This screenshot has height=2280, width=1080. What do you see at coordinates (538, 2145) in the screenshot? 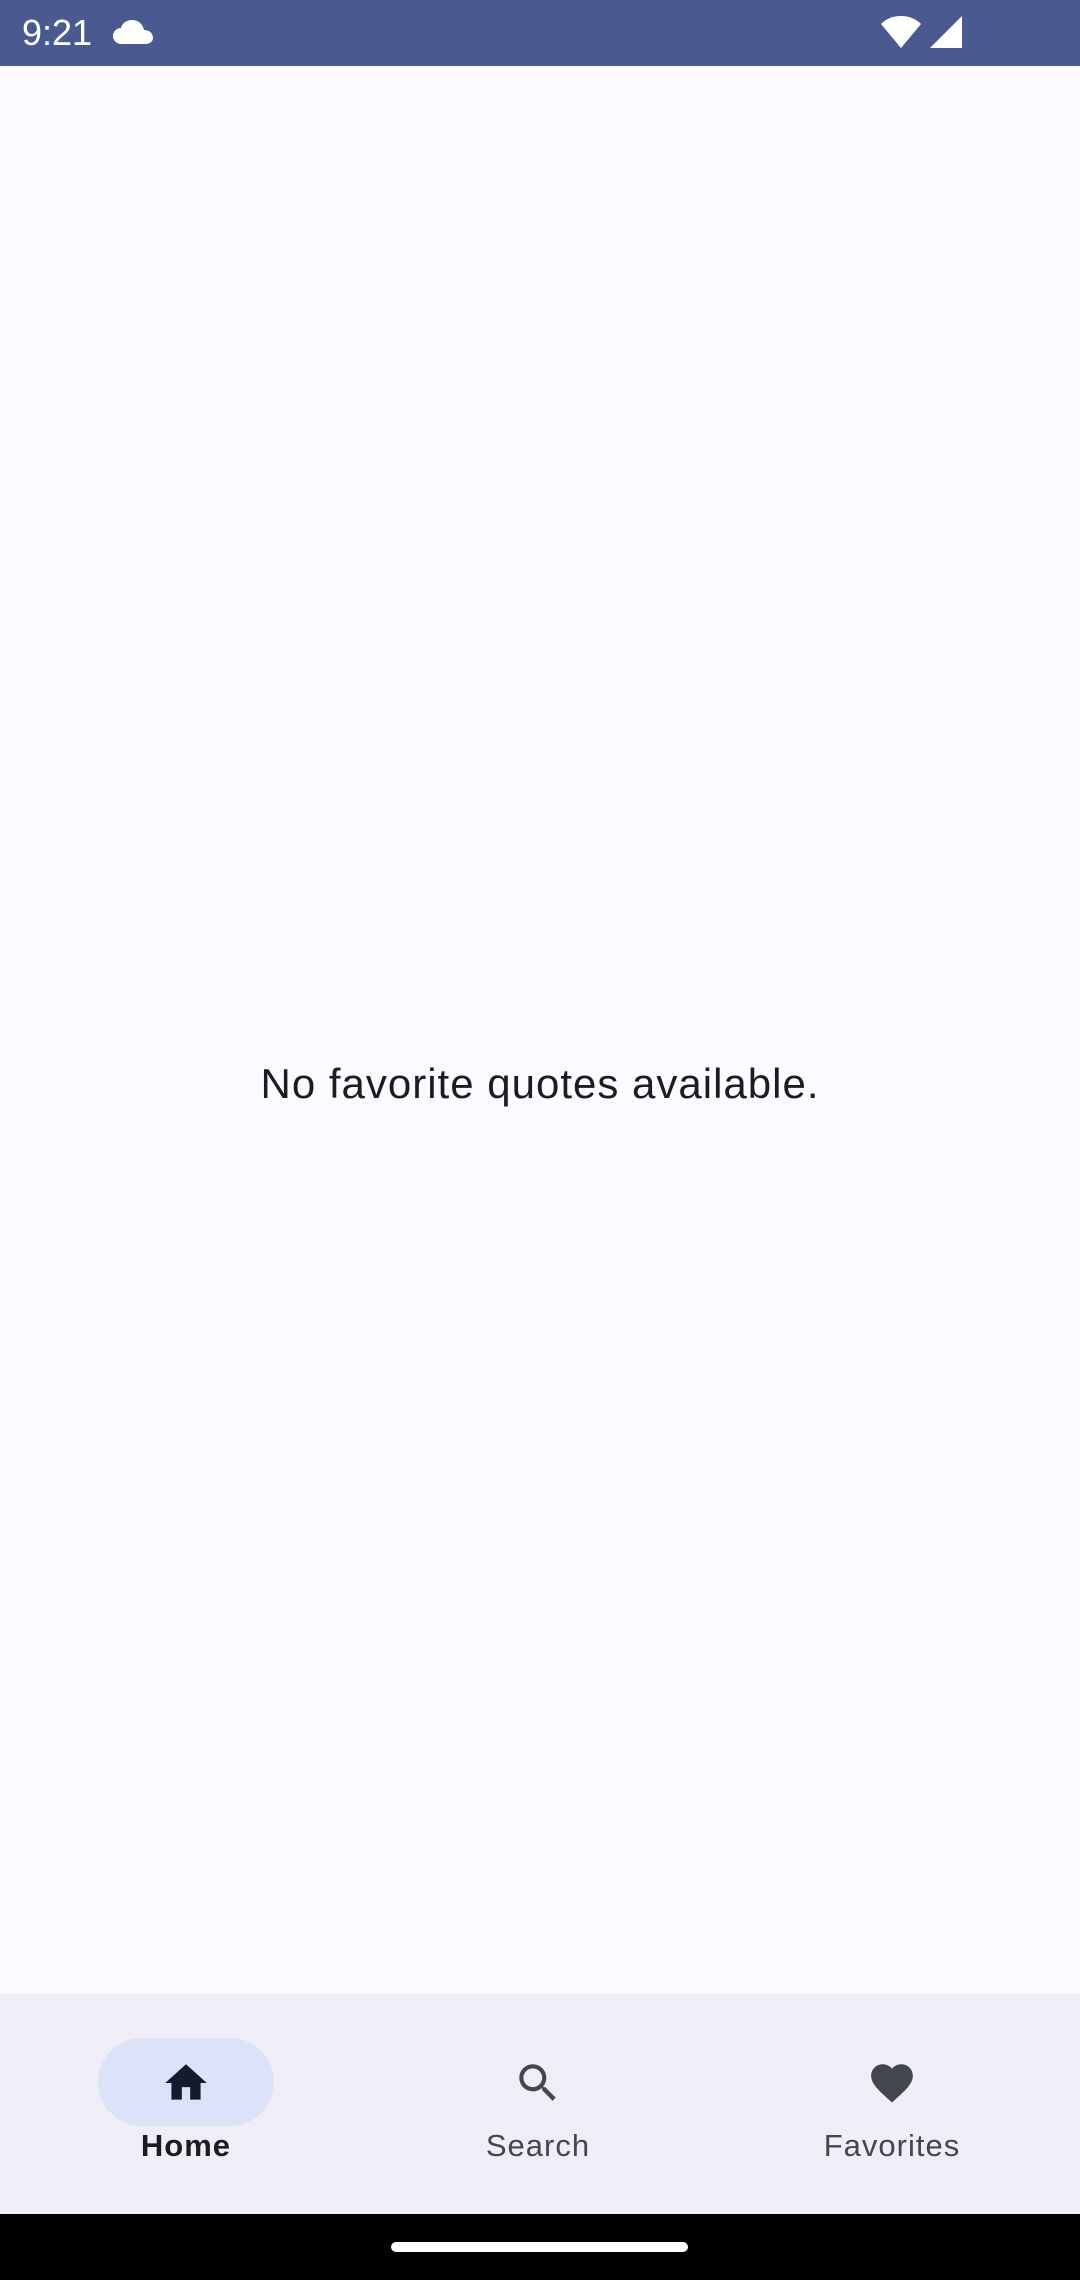
I see `nav-label-search: Search` at bounding box center [538, 2145].